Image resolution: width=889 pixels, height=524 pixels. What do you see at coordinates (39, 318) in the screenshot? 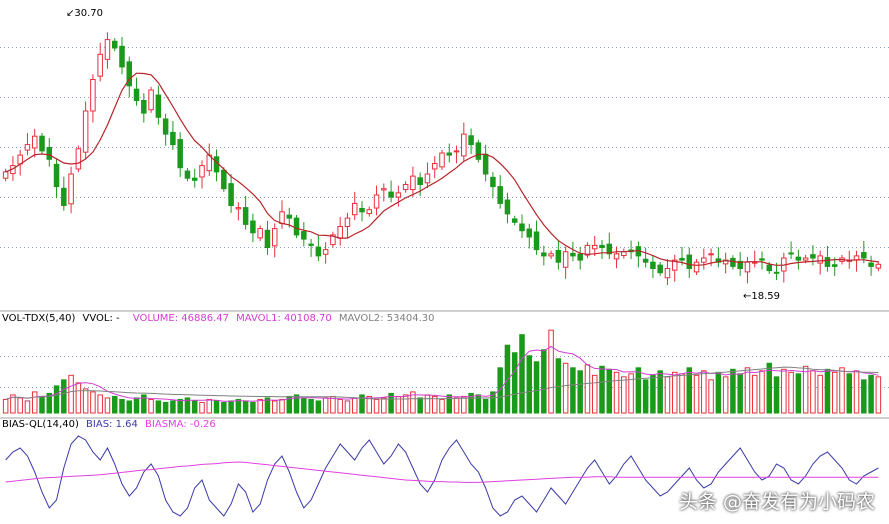
I see `volume-indicator-name: VOL-TDX(5,40)` at bounding box center [39, 318].